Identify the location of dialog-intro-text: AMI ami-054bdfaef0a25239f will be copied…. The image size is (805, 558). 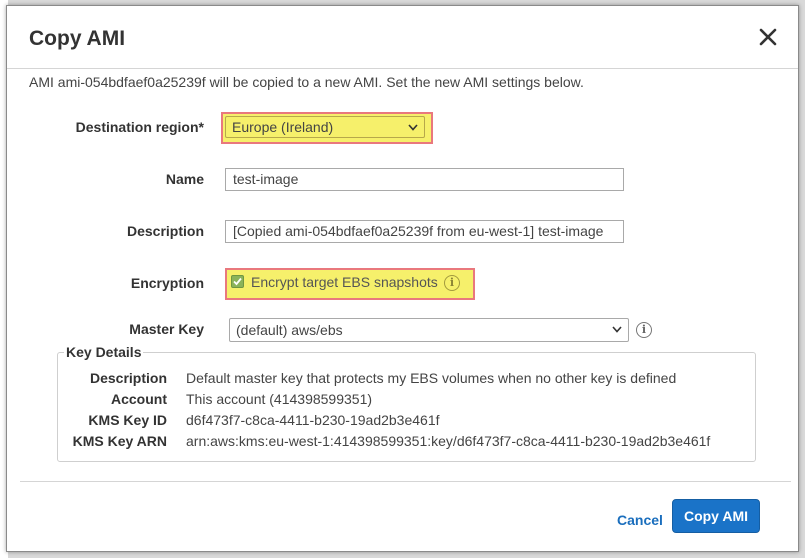
(306, 82).